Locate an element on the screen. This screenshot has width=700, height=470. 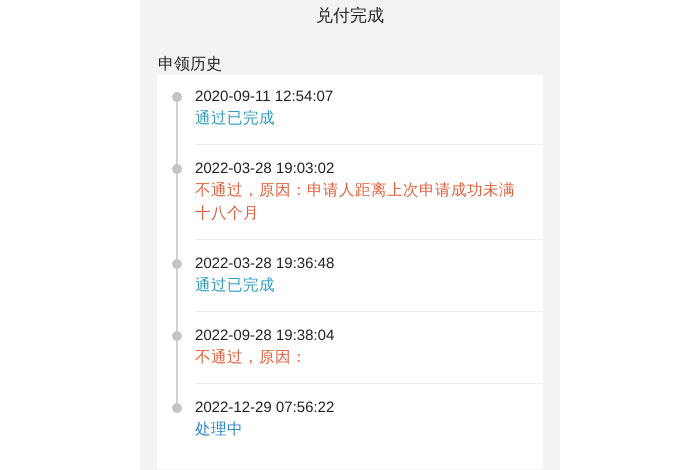
timestamp: 2022-12-29 07:56:22 is located at coordinates (265, 408).